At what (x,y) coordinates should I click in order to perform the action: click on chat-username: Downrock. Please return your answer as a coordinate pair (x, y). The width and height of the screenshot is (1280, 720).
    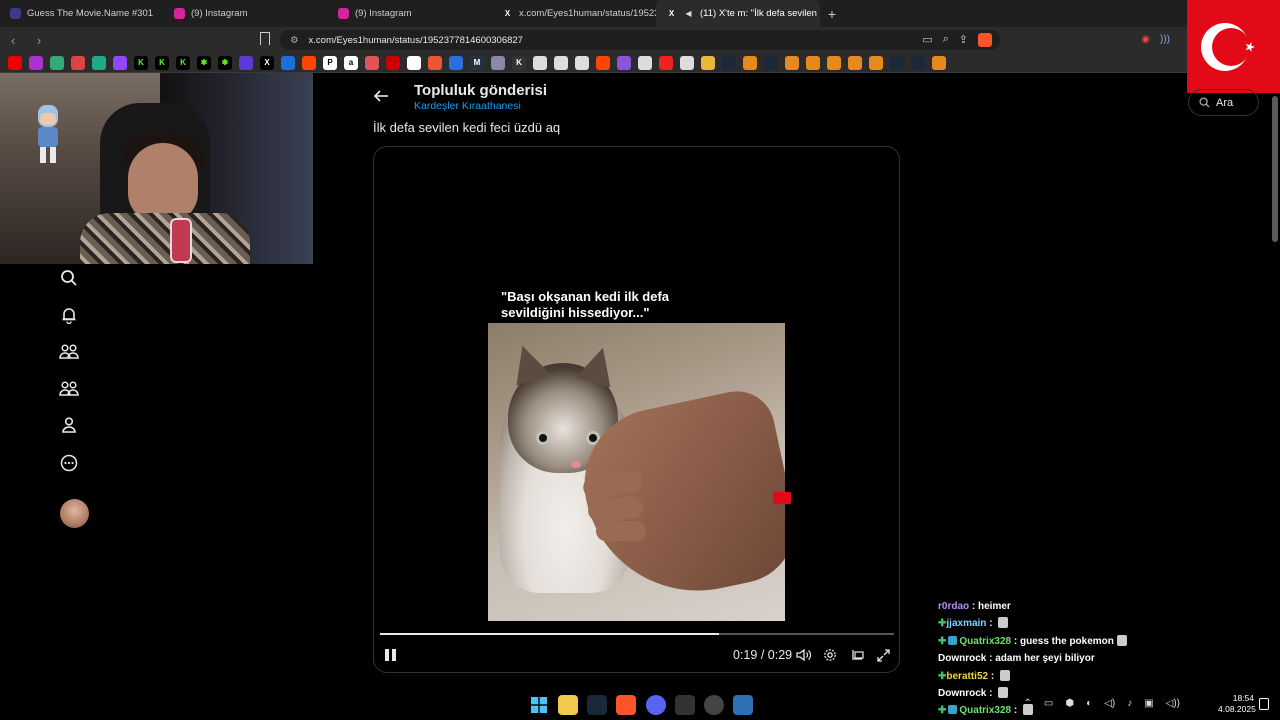
    Looking at the image, I should click on (962, 658).